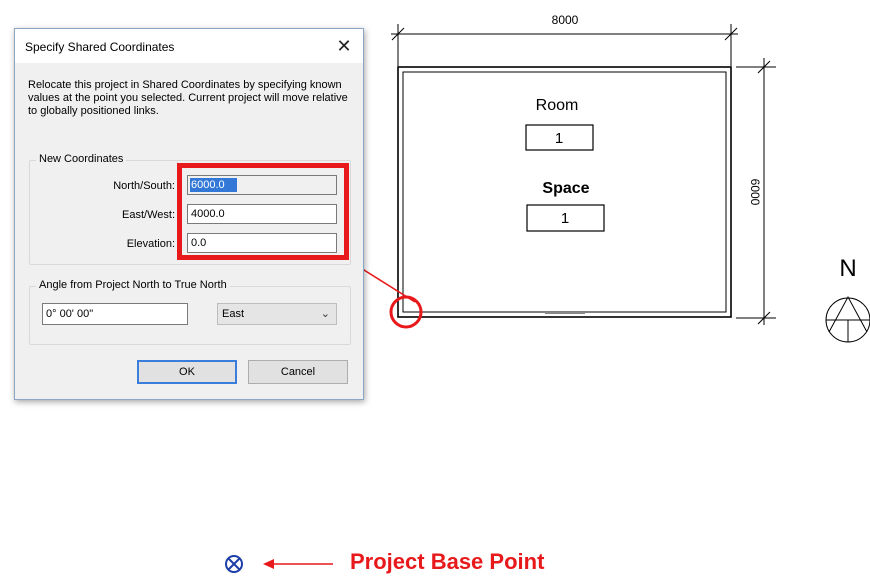 This screenshot has width=870, height=580. I want to click on circle-x-icon, so click(234, 564).